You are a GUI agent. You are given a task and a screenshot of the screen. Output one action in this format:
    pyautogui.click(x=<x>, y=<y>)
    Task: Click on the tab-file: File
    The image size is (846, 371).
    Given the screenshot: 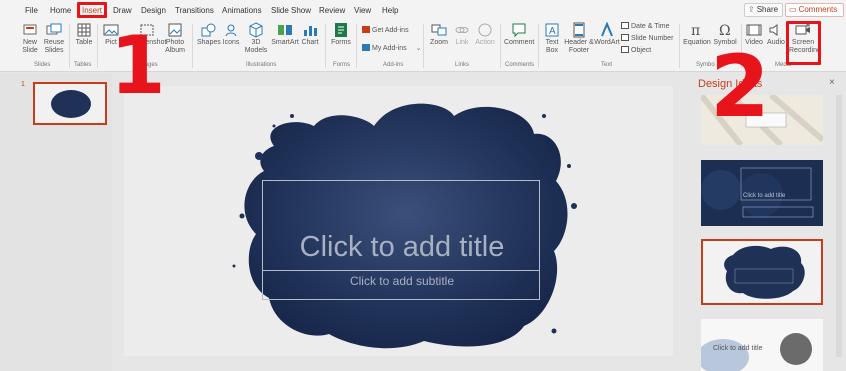 What is the action you would take?
    pyautogui.click(x=31, y=11)
    